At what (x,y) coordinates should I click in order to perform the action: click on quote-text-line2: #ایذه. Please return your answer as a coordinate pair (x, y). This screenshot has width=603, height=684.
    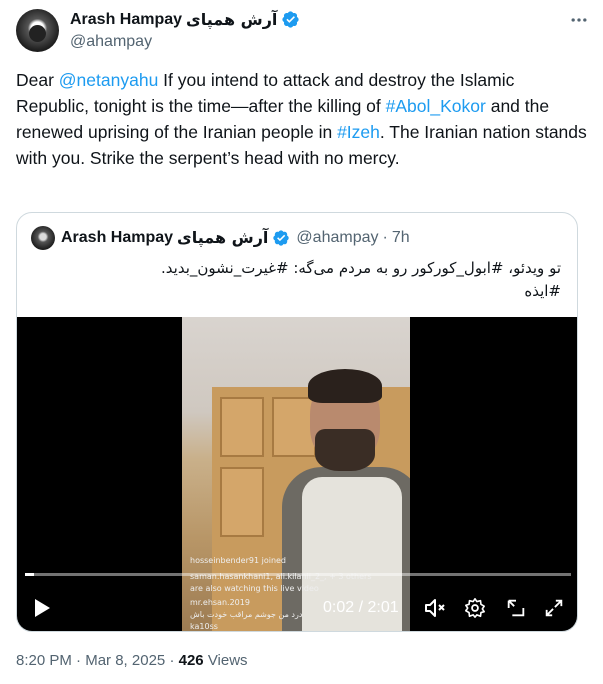
    Looking at the image, I should click on (542, 291).